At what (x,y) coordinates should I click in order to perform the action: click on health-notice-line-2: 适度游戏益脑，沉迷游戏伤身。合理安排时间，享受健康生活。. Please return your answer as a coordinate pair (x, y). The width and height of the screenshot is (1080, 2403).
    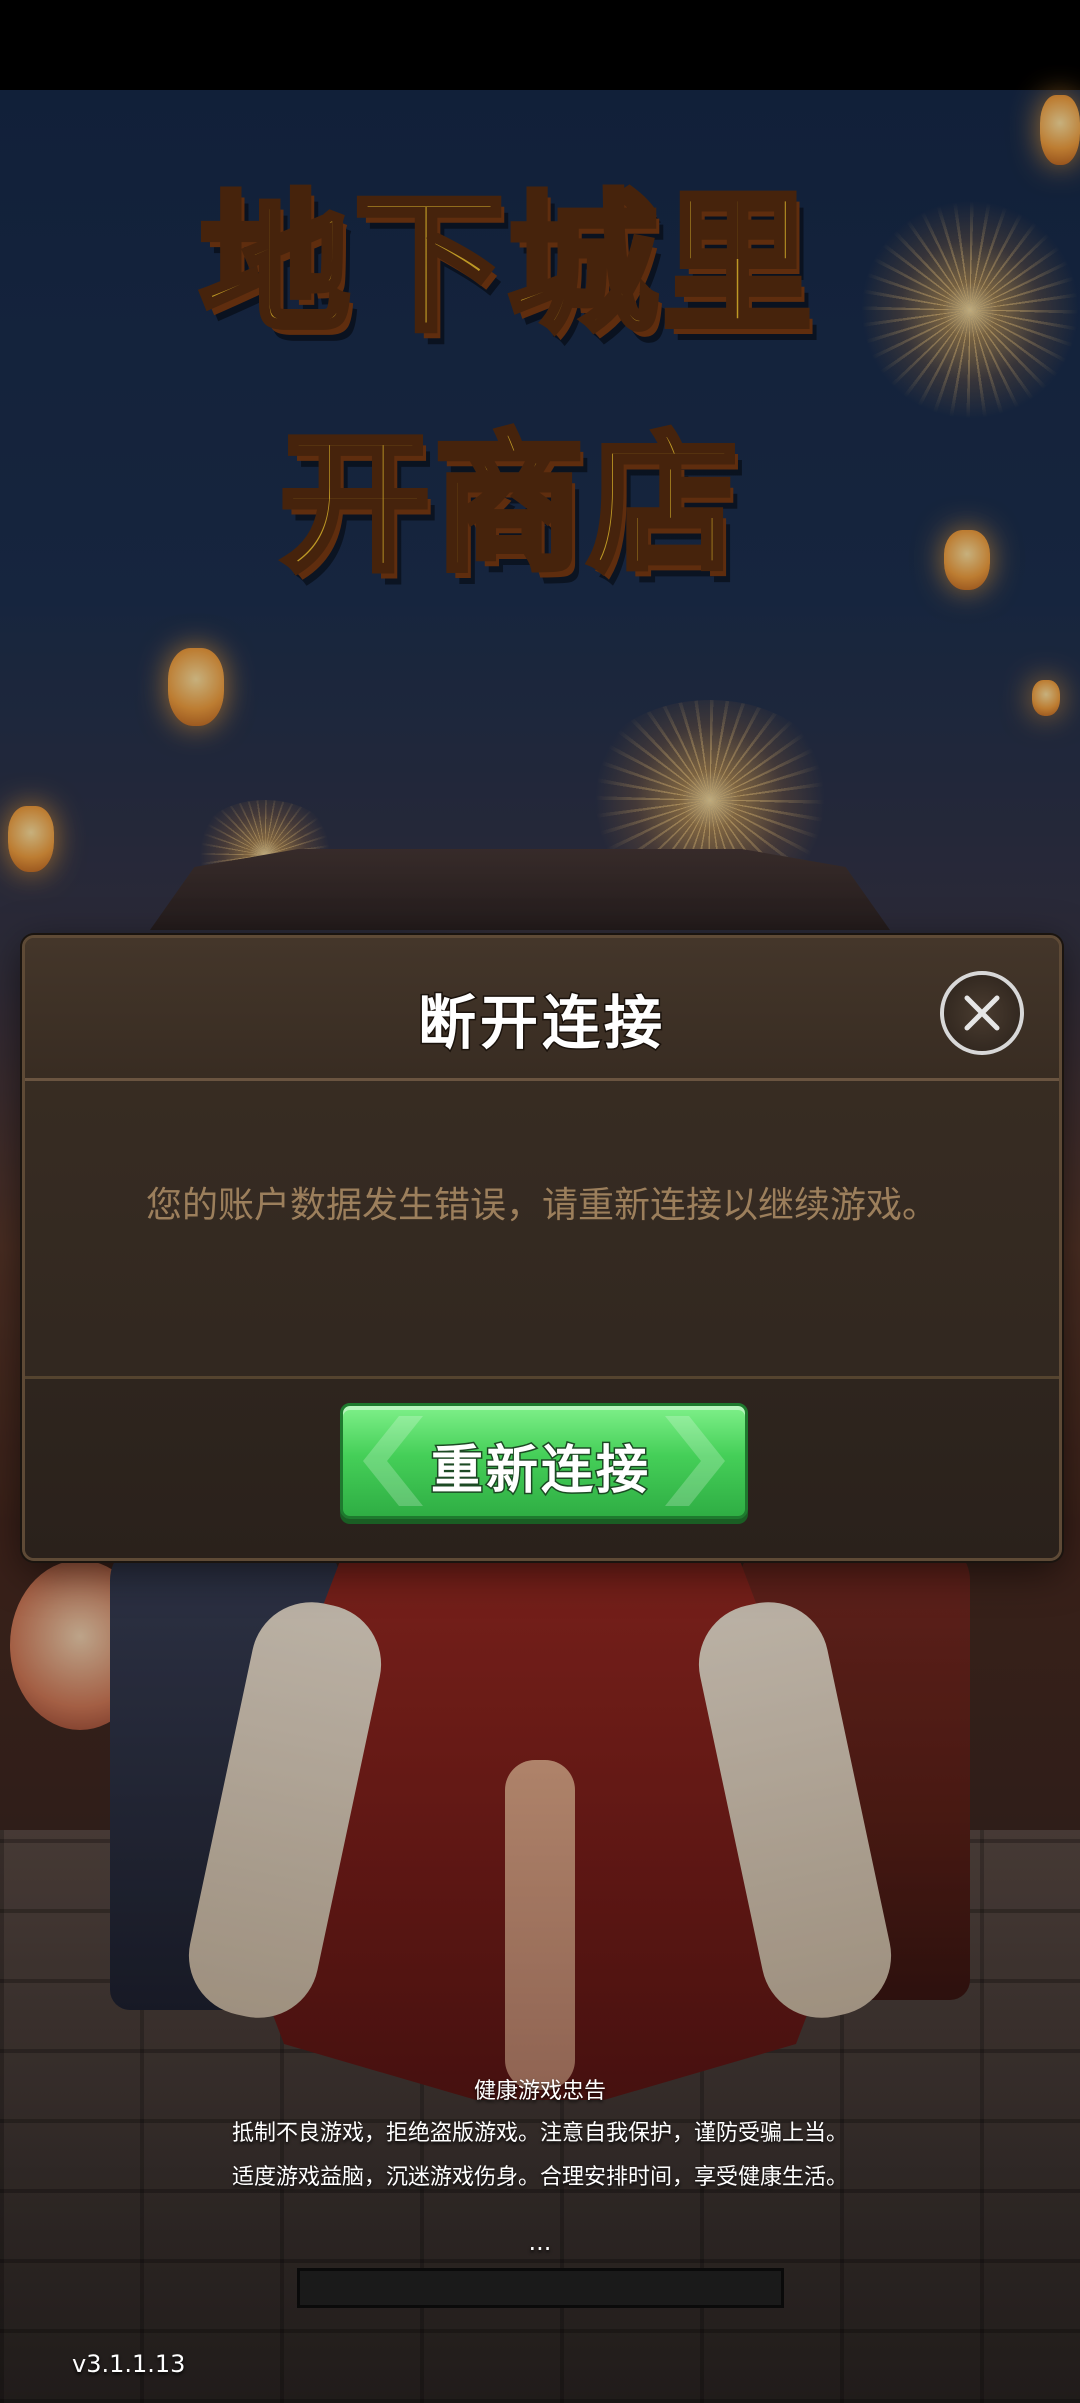
    Looking at the image, I should click on (539, 2177).